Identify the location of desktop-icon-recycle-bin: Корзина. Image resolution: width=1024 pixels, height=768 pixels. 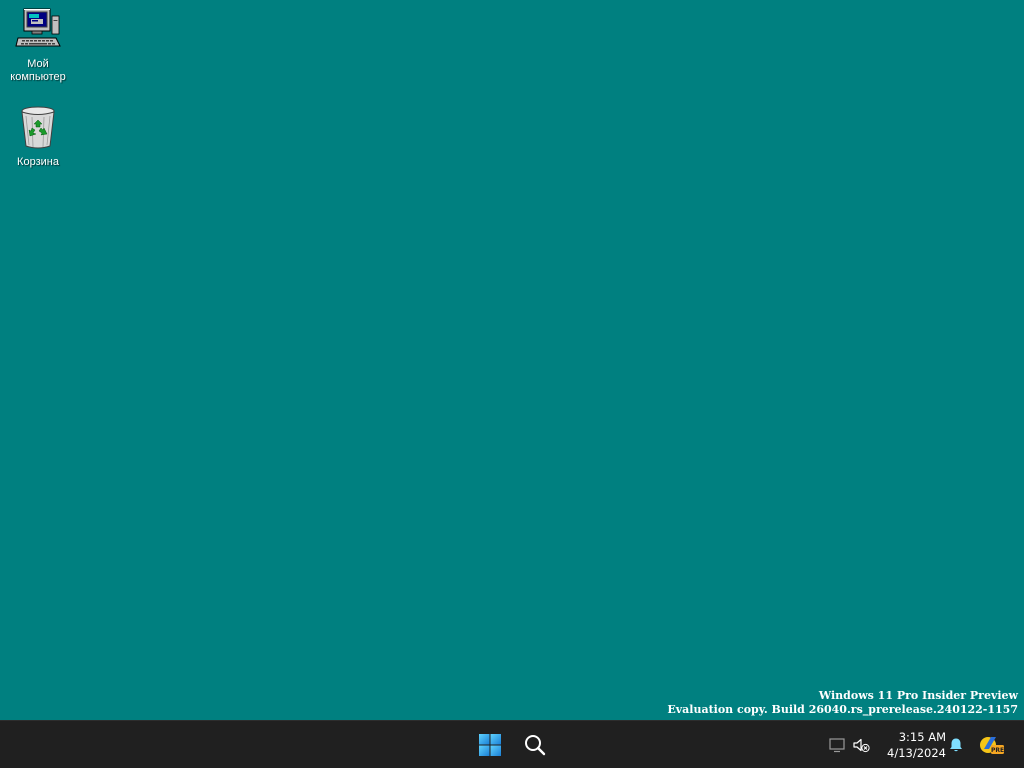
(38, 136).